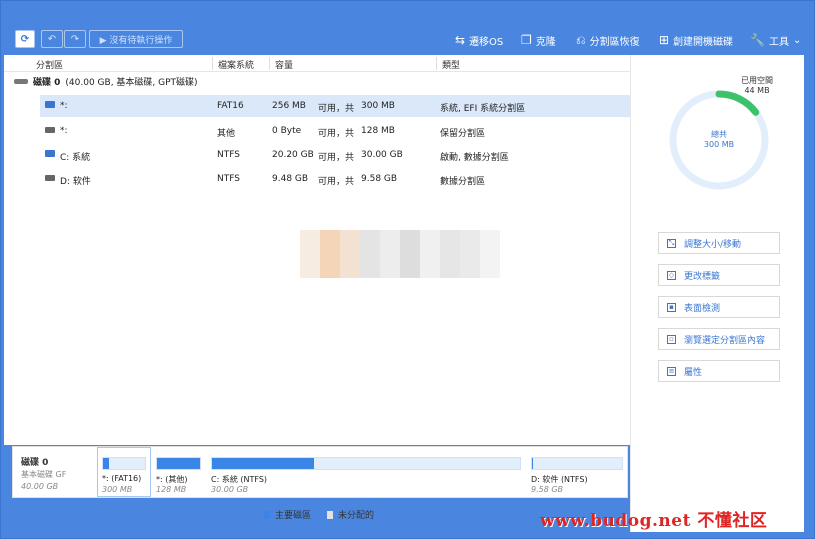  I want to click on refresh-button: ⟳, so click(25, 39).